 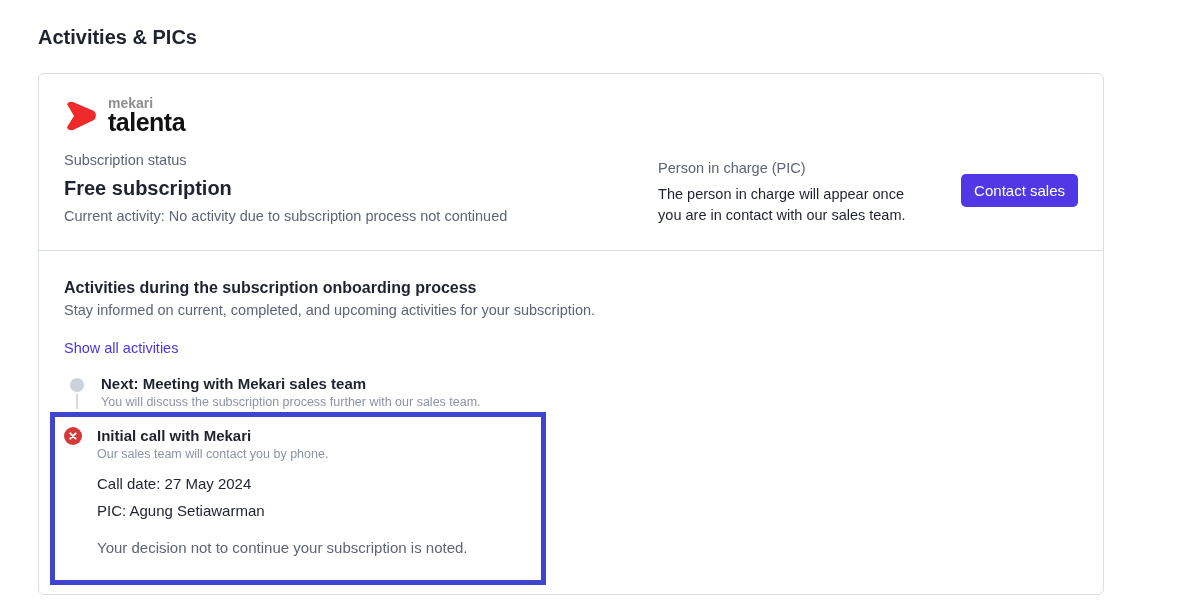 I want to click on logo-icon, so click(x=81, y=115).